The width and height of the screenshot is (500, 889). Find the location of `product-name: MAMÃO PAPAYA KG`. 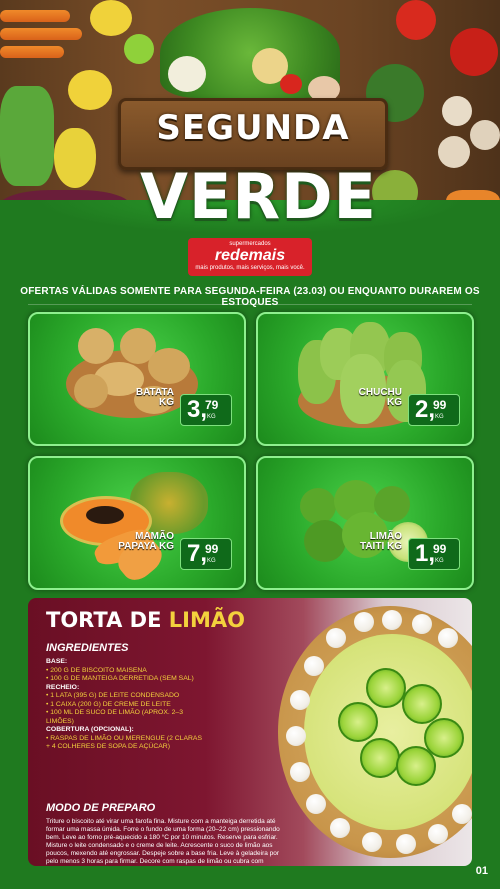

product-name: MAMÃO PAPAYA KG is located at coordinates (146, 542).